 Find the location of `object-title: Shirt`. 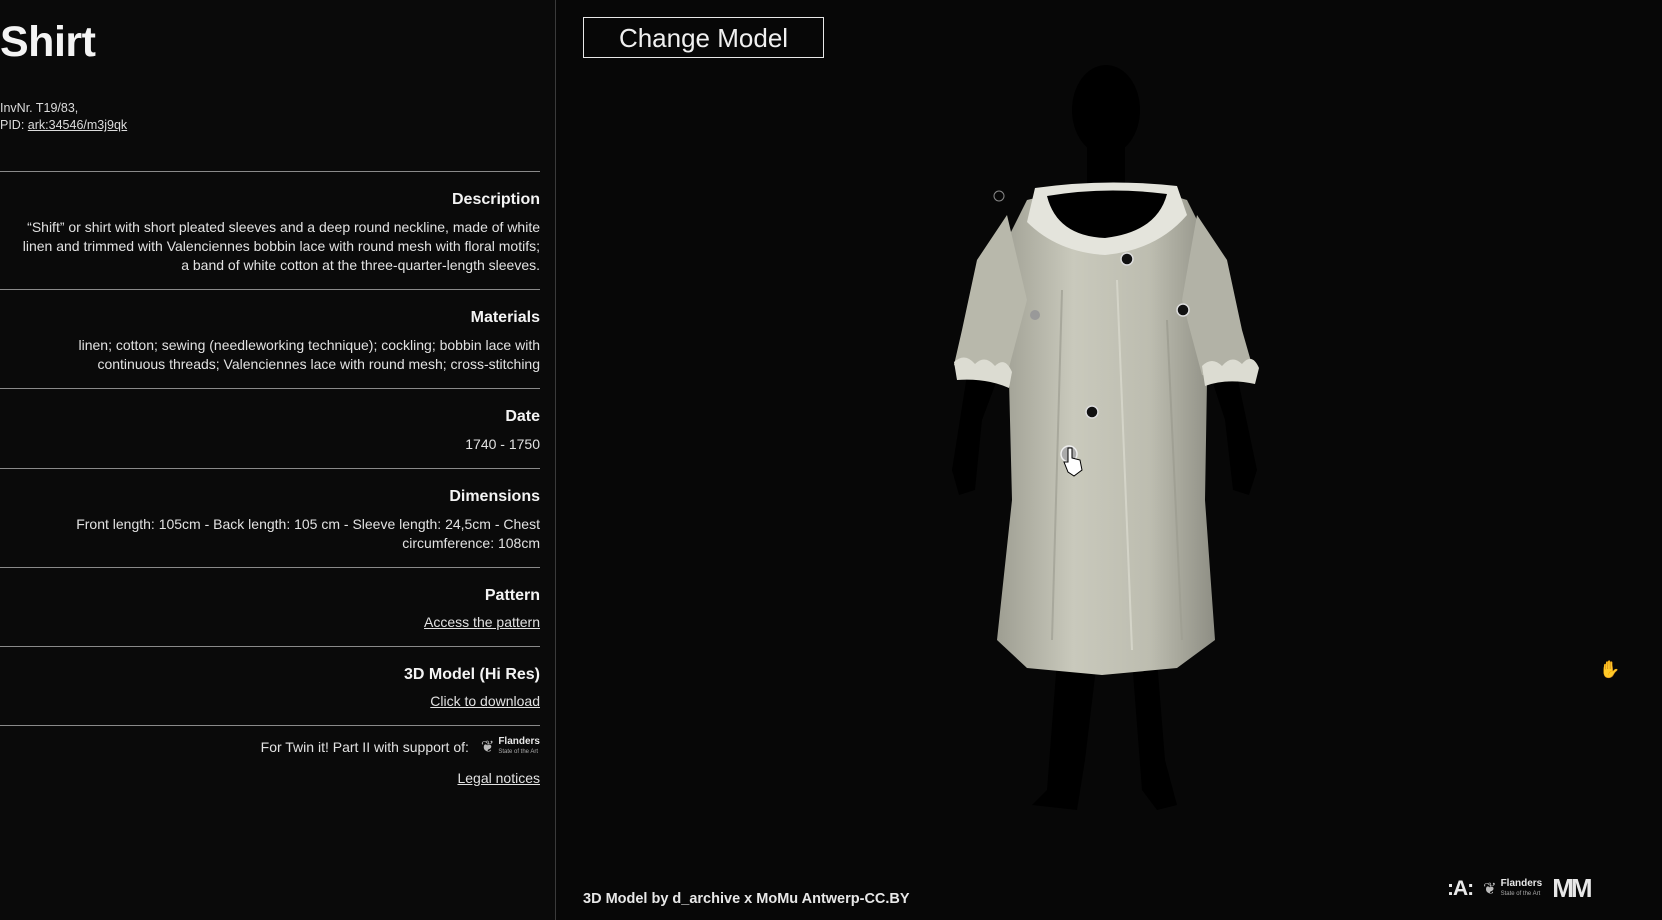

object-title: Shirt is located at coordinates (48, 42).